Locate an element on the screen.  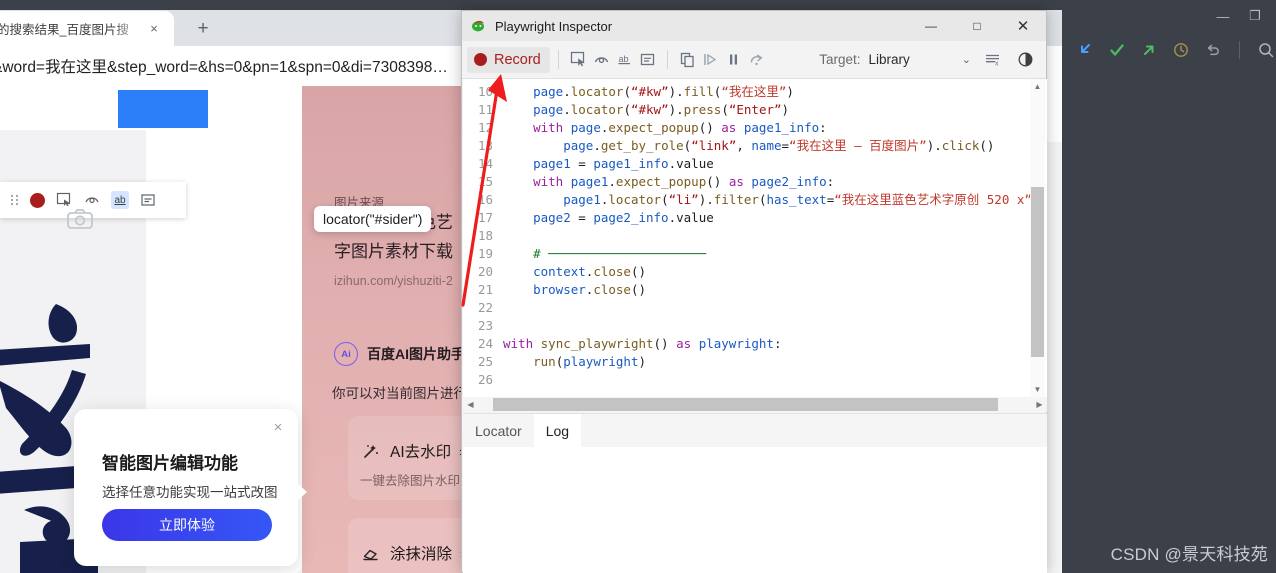
ai-assistant-header: Ai 百度AI图片助手 is located at coordinates (399, 354).